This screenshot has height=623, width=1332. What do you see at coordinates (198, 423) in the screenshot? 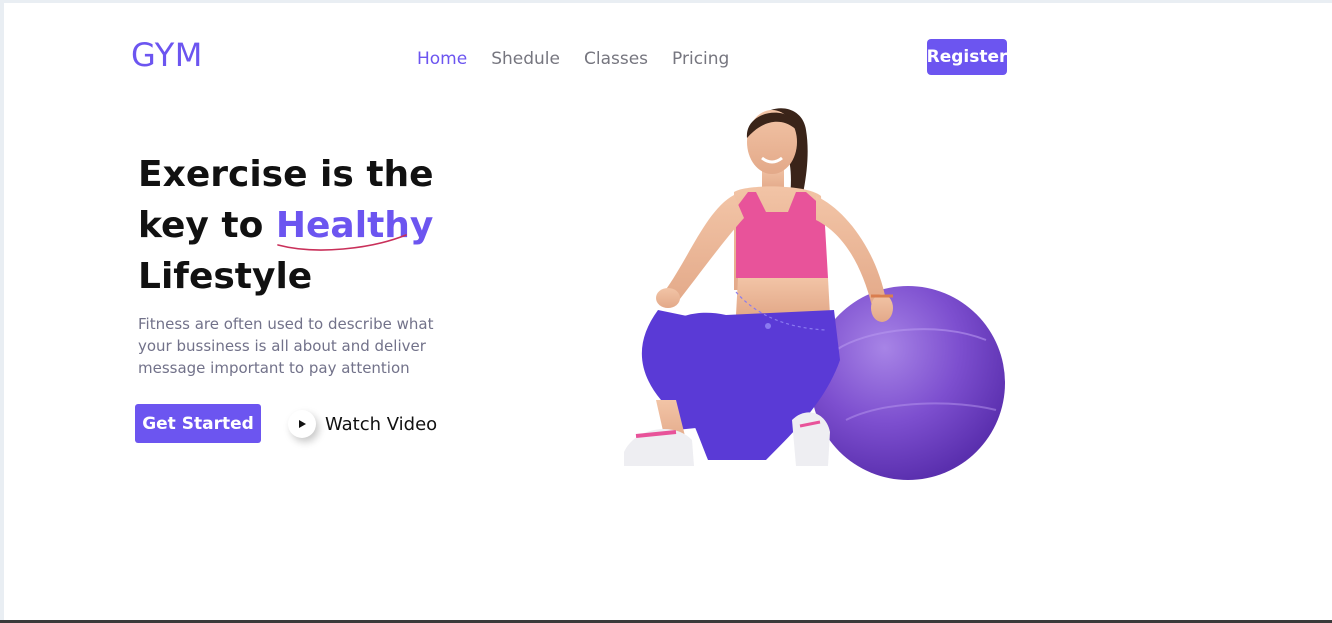
I see `get-started-button: Get Started` at bounding box center [198, 423].